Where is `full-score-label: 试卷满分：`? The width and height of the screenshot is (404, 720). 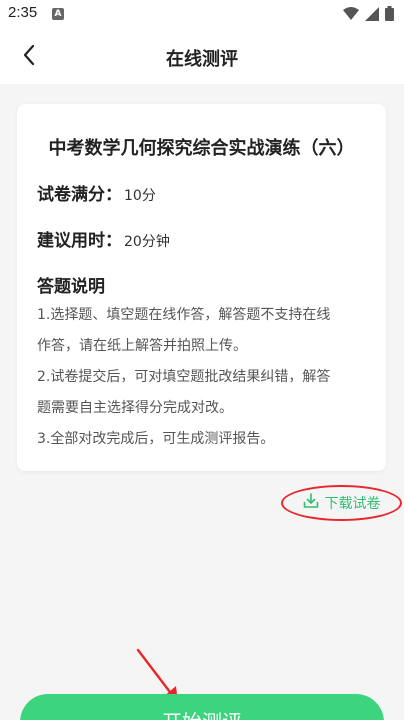 full-score-label: 试卷满分： is located at coordinates (79, 195).